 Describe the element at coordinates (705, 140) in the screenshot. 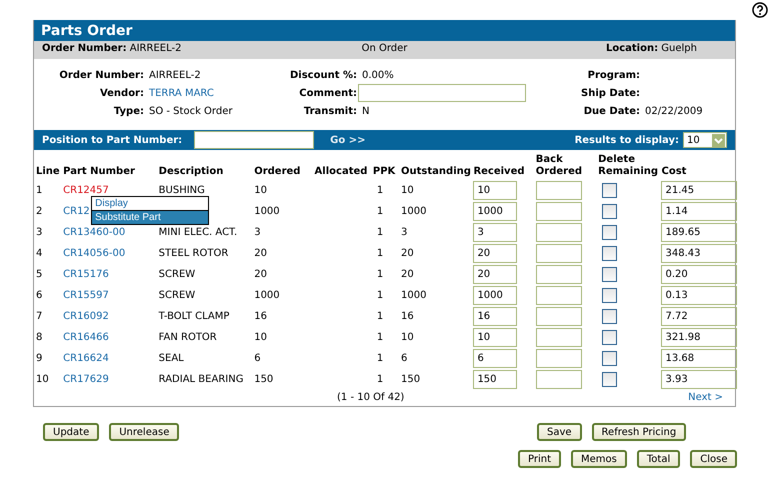

I see `results-dropdown: 10` at that location.